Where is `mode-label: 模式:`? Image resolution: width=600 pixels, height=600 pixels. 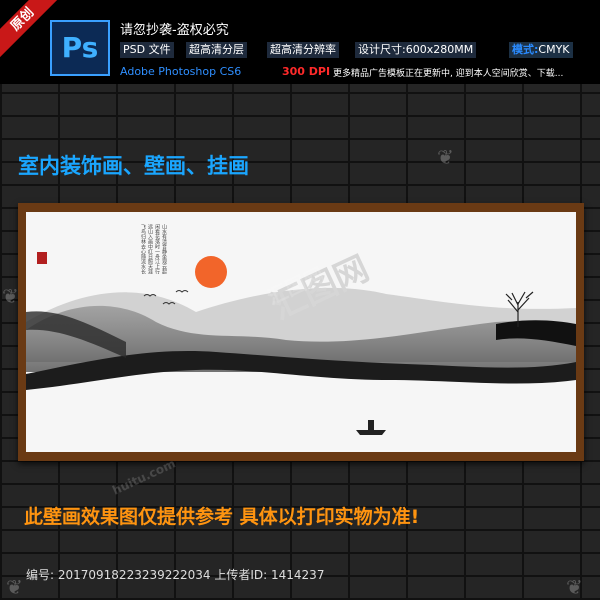
mode-label: 模式: is located at coordinates (525, 49).